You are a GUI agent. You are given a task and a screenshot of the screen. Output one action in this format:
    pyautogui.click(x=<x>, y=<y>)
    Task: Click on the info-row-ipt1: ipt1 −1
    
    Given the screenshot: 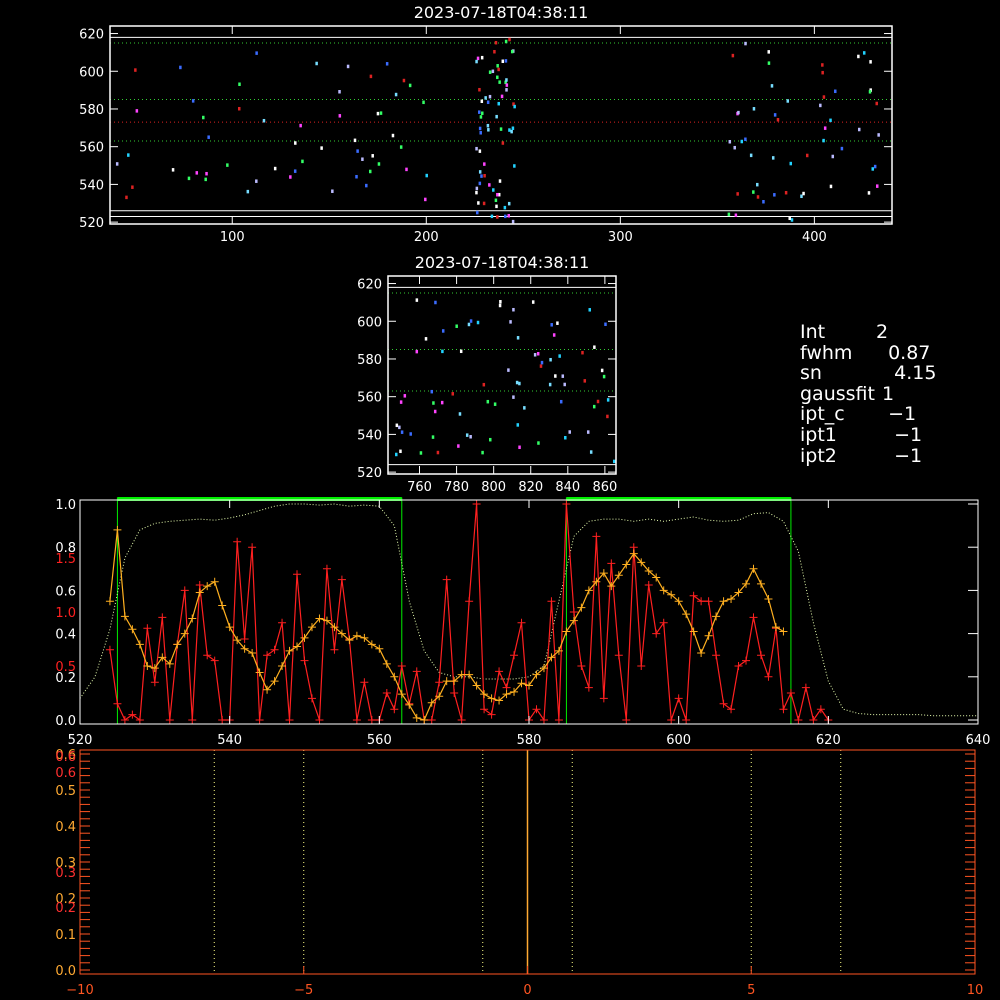 What is the action you would take?
    pyautogui.click(x=895, y=435)
    